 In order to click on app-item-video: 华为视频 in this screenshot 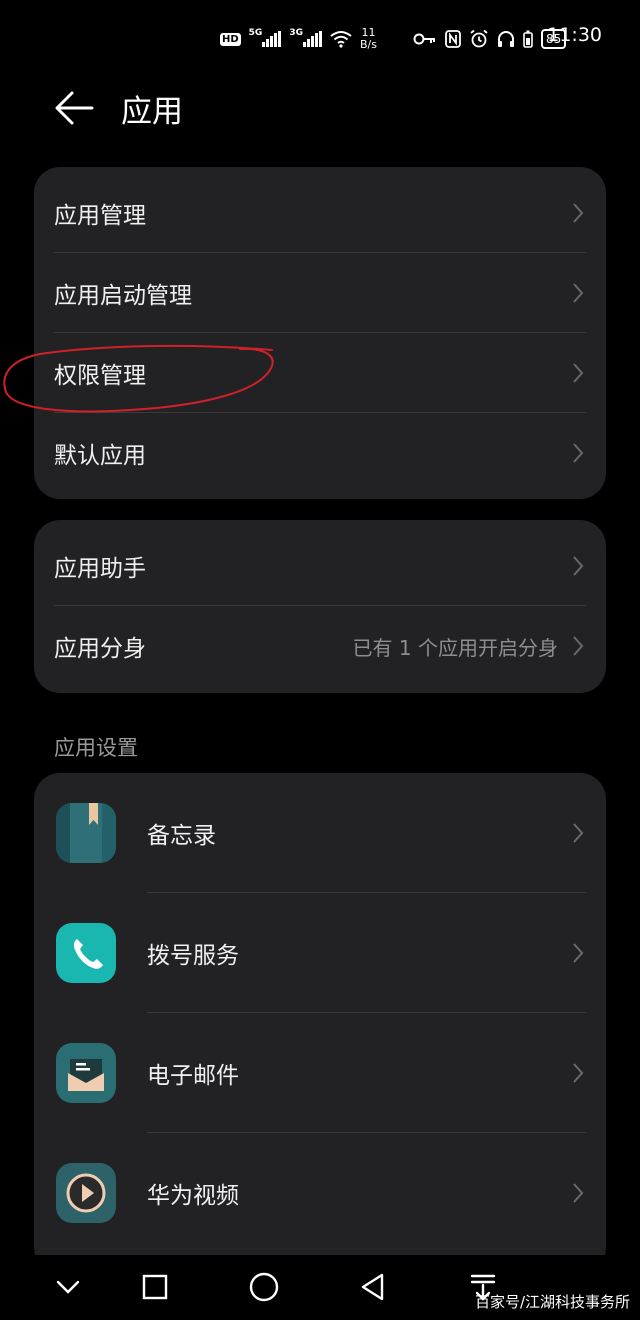, I will do `click(320, 1193)`.